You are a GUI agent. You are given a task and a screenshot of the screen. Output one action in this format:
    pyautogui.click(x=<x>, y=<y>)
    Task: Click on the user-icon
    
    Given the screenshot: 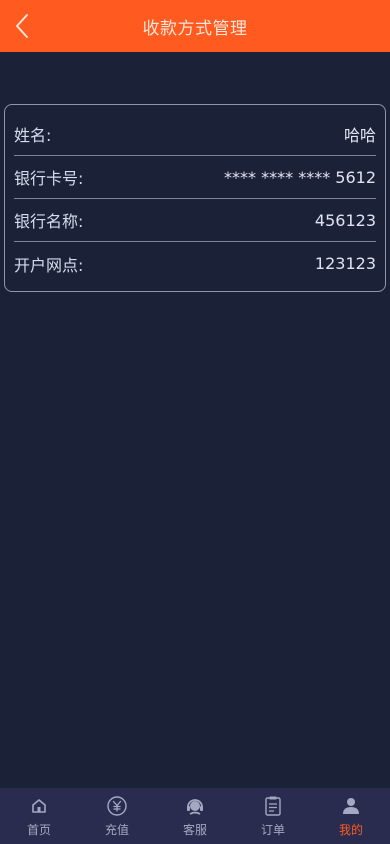 What is the action you would take?
    pyautogui.click(x=351, y=806)
    